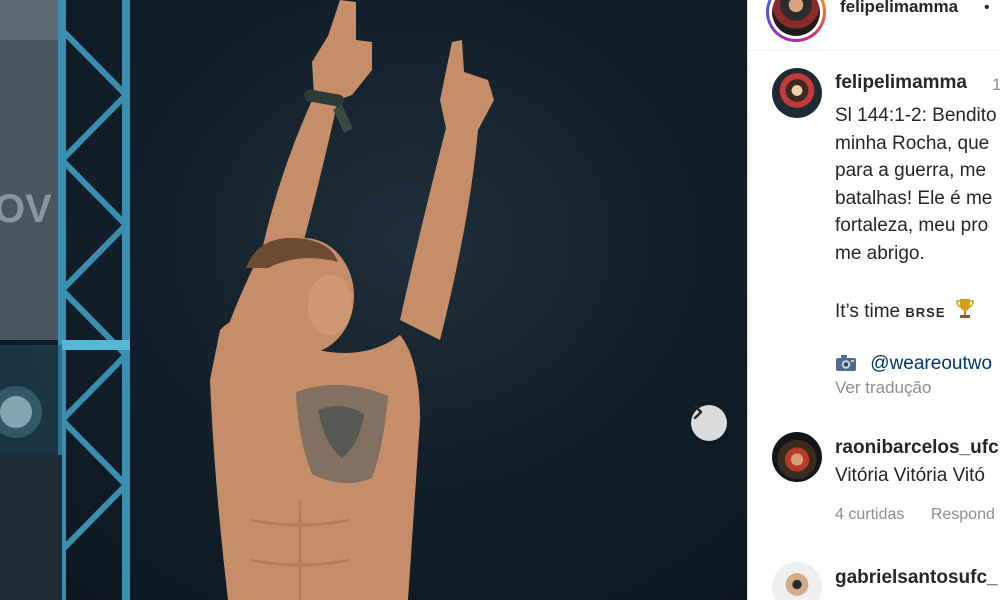 The image size is (1000, 600). Describe the element at coordinates (917, 448) in the screenshot. I see `comment-username: raonibarcelos_ufc` at that location.